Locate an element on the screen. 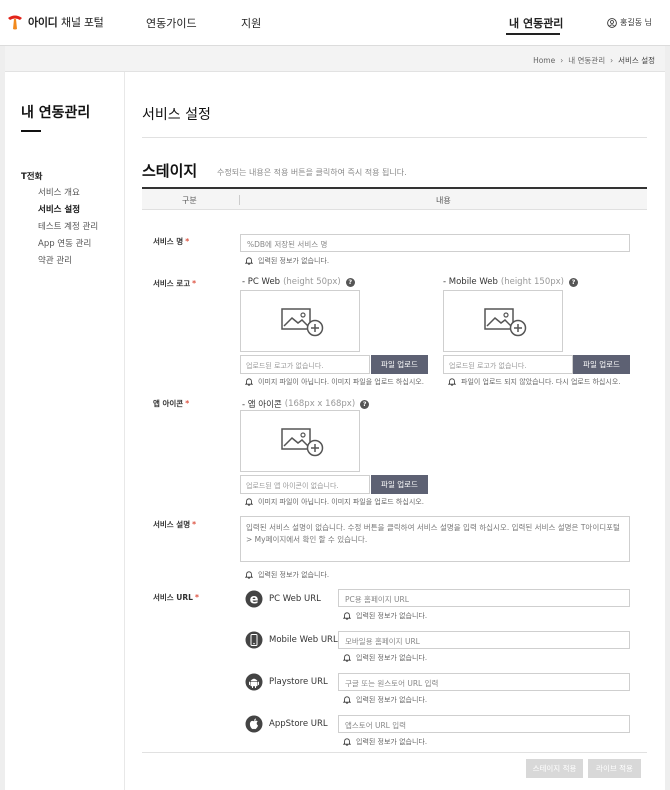  appstore-url-label: AppStore URL is located at coordinates (298, 724).